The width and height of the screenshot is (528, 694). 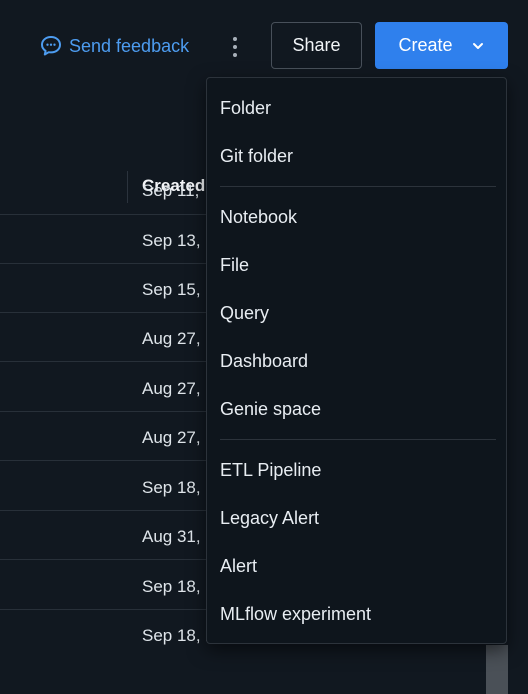 What do you see at coordinates (295, 614) in the screenshot?
I see `menu-item-mlflow-experiment: MLflow experiment` at bounding box center [295, 614].